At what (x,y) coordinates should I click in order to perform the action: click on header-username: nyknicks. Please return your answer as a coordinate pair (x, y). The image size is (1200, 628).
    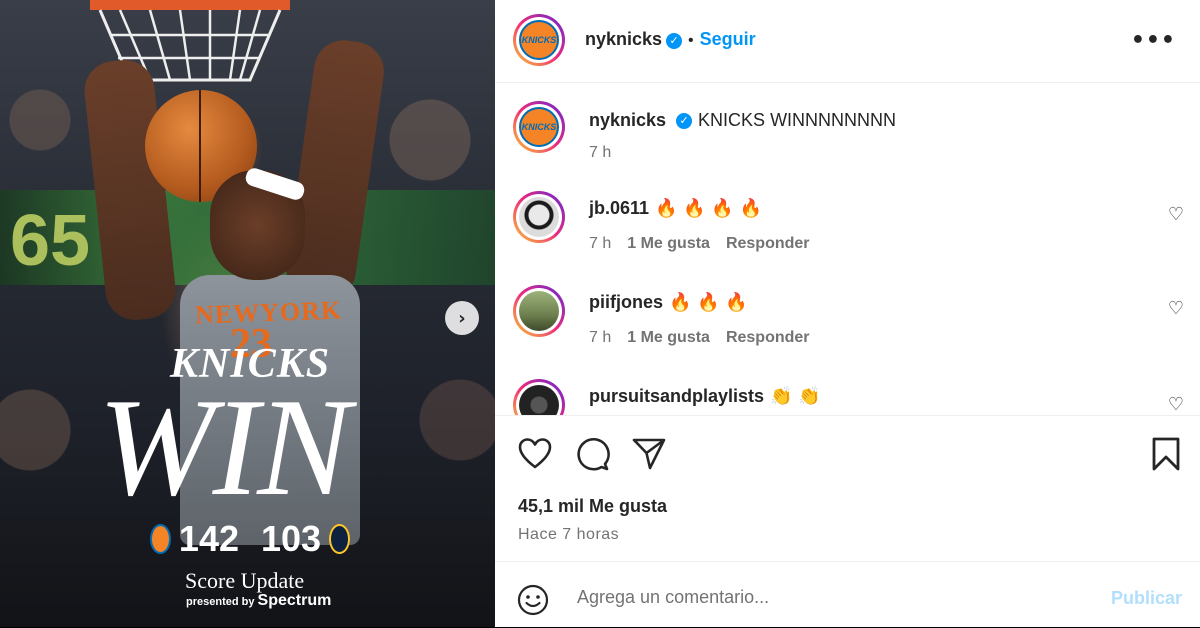
    Looking at the image, I should click on (623, 39).